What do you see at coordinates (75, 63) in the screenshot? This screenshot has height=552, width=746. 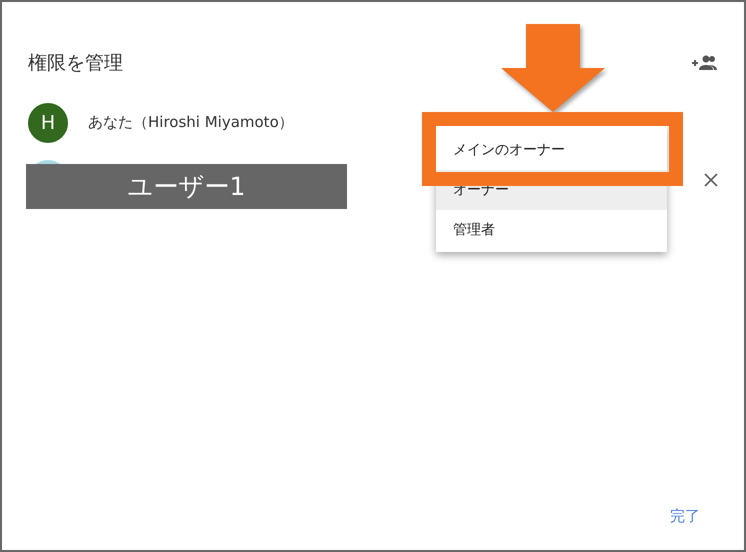 I see `dialog-title: 権限を管理` at bounding box center [75, 63].